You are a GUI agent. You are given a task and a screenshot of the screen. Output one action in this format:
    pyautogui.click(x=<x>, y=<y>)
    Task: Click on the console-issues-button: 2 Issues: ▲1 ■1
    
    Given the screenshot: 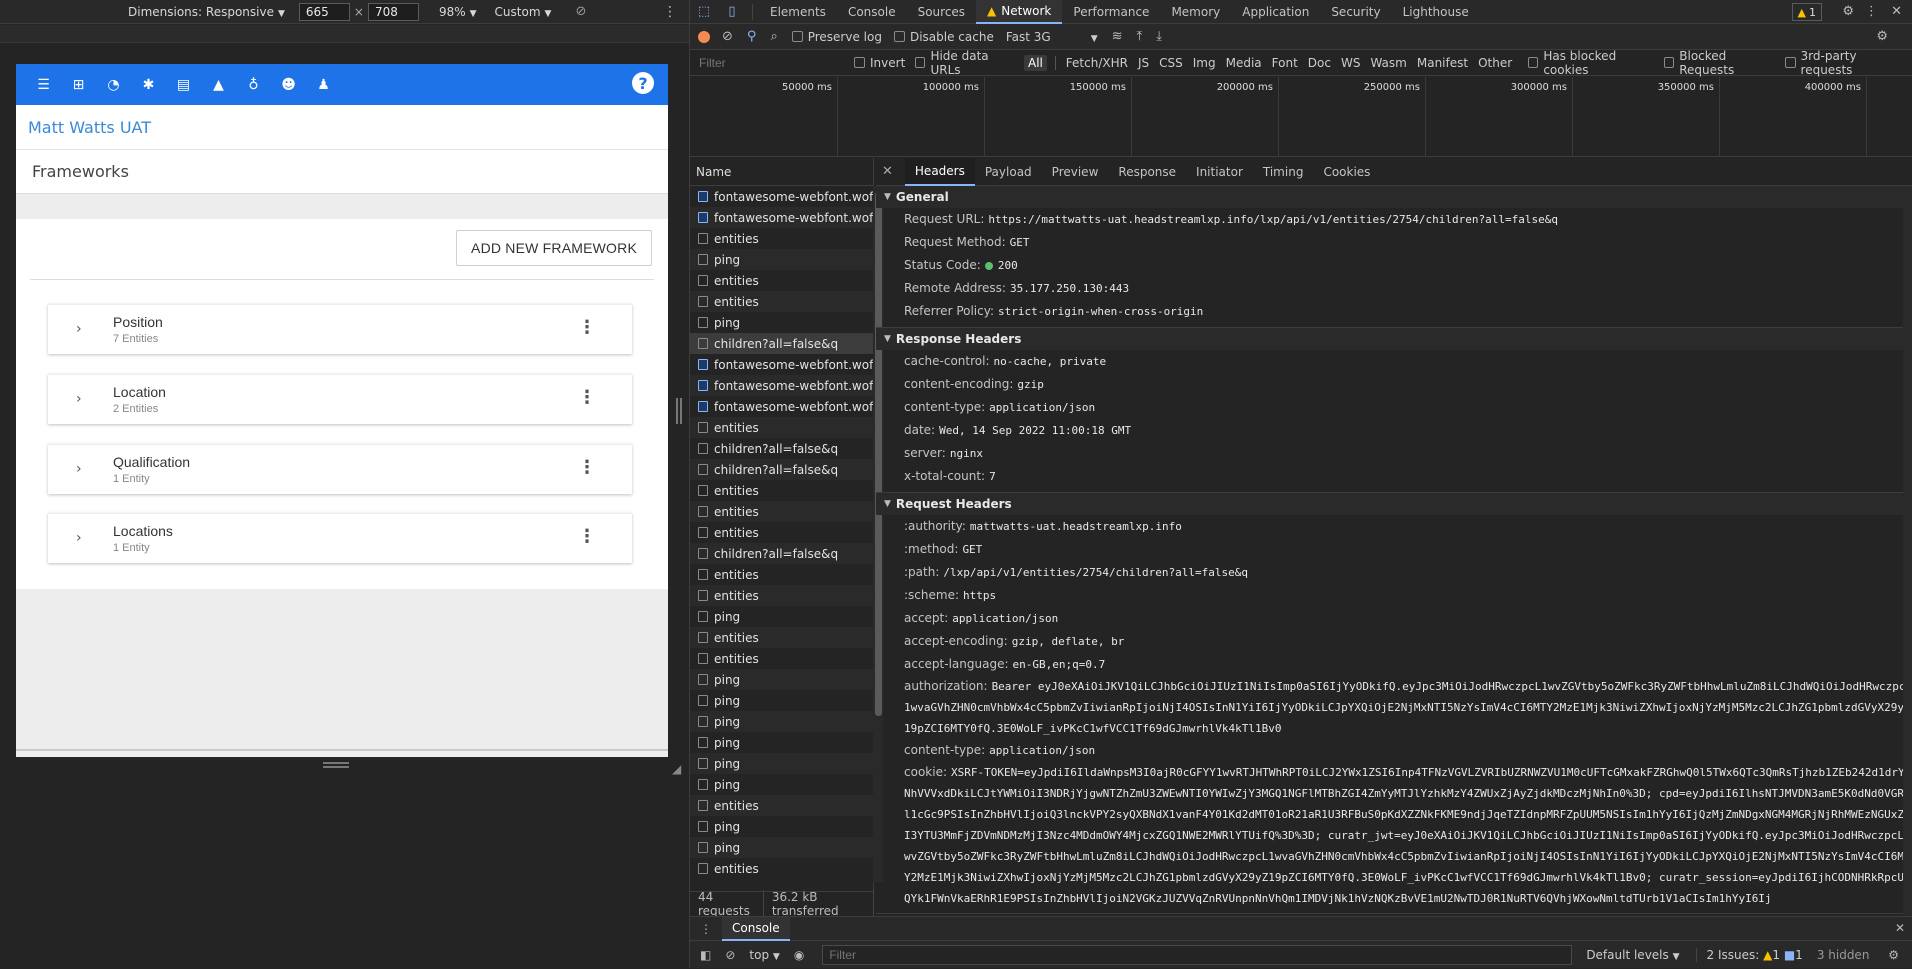 What is the action you would take?
    pyautogui.click(x=1749, y=955)
    